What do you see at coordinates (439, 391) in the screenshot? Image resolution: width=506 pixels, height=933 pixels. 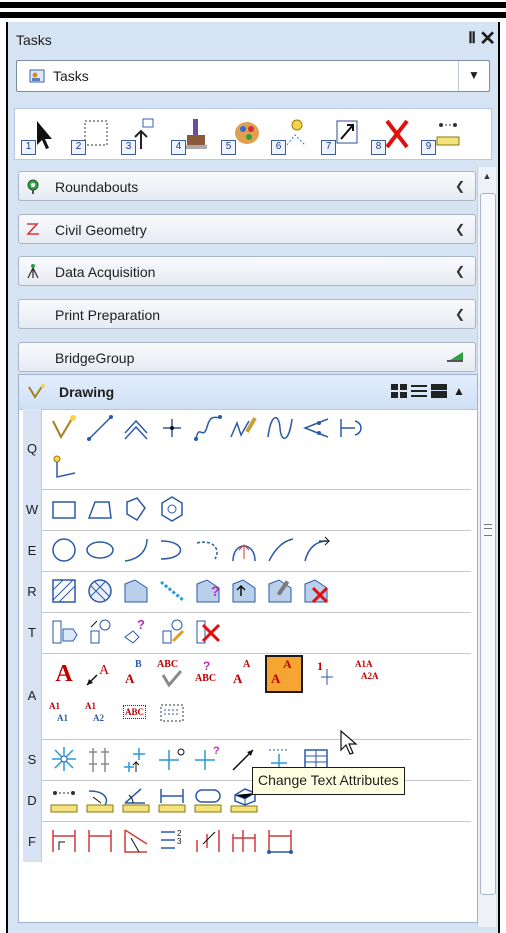 I see `detail-view-icon` at bounding box center [439, 391].